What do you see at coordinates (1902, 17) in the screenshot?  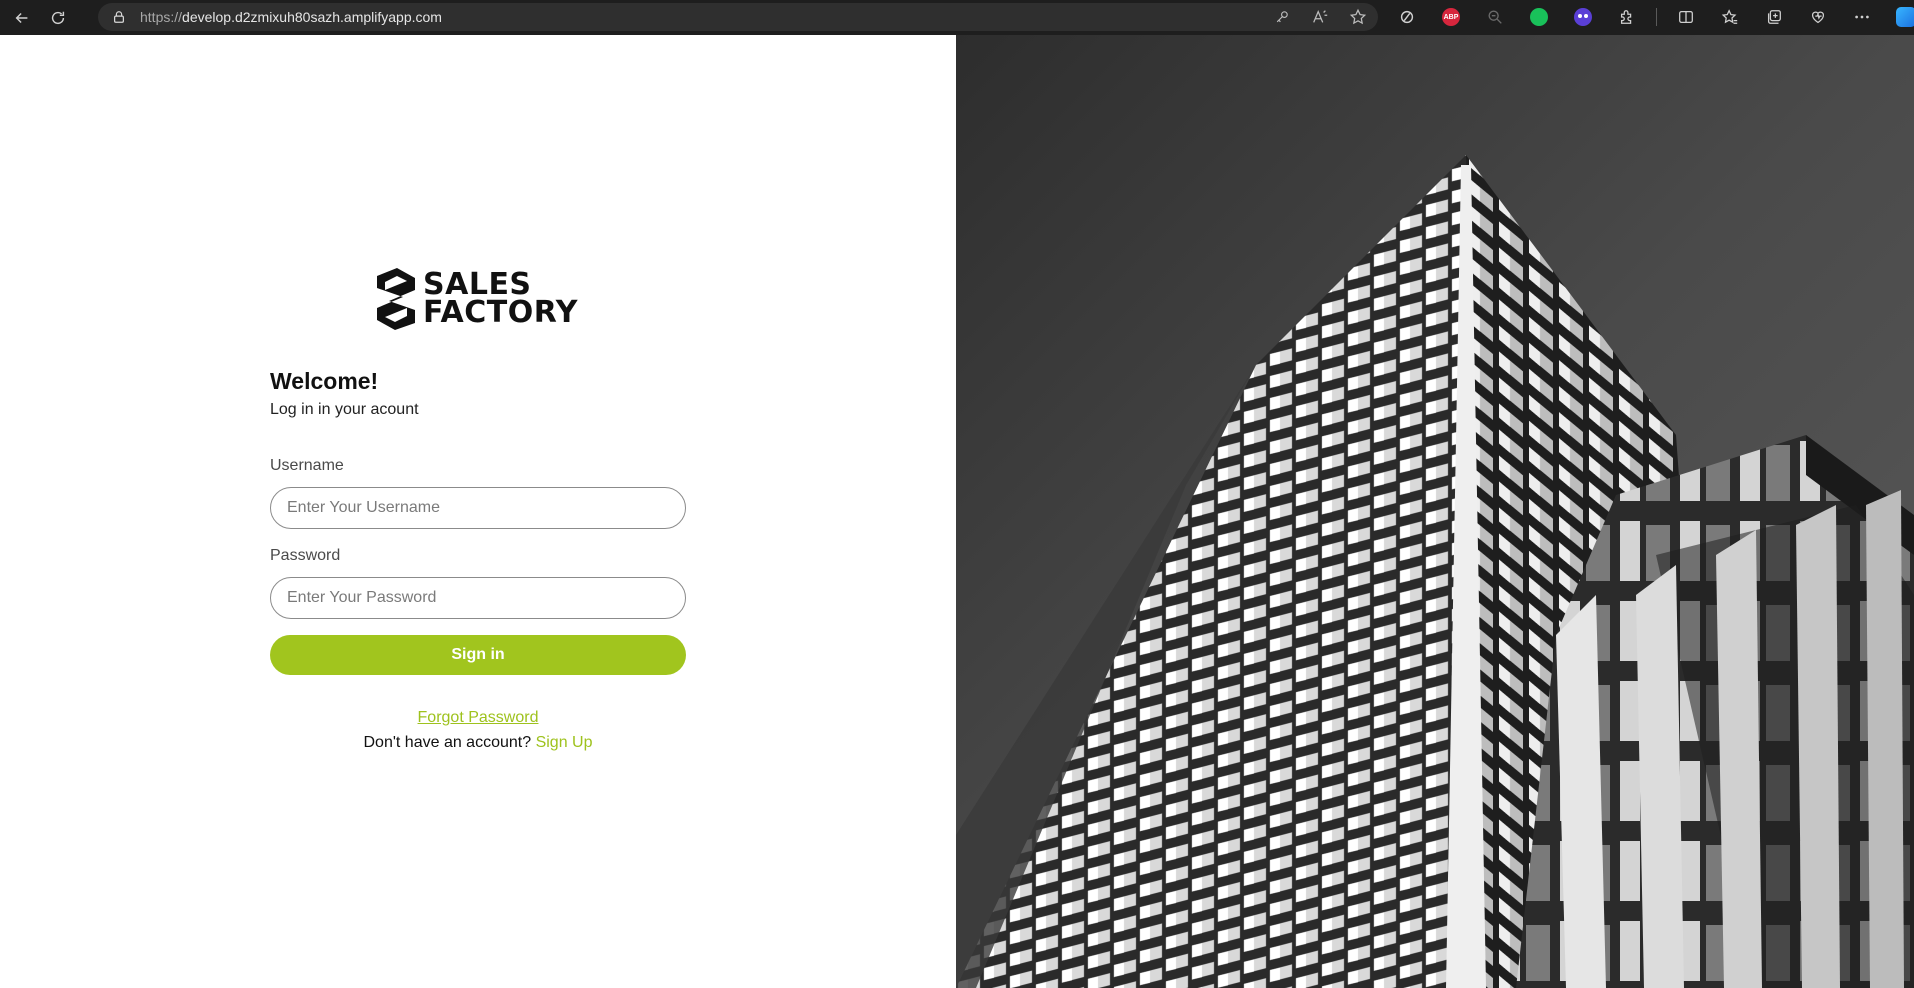 I see `copilot-icon` at bounding box center [1902, 17].